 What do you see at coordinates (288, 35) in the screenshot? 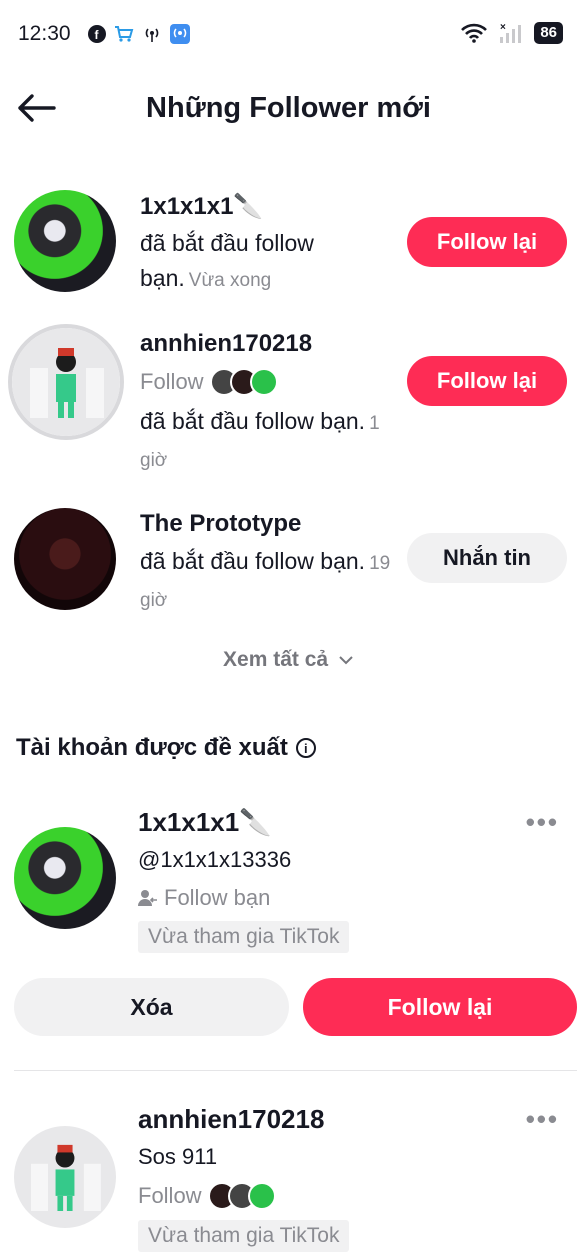
I see `status-bar: 12:30 f × 86` at bounding box center [288, 35].